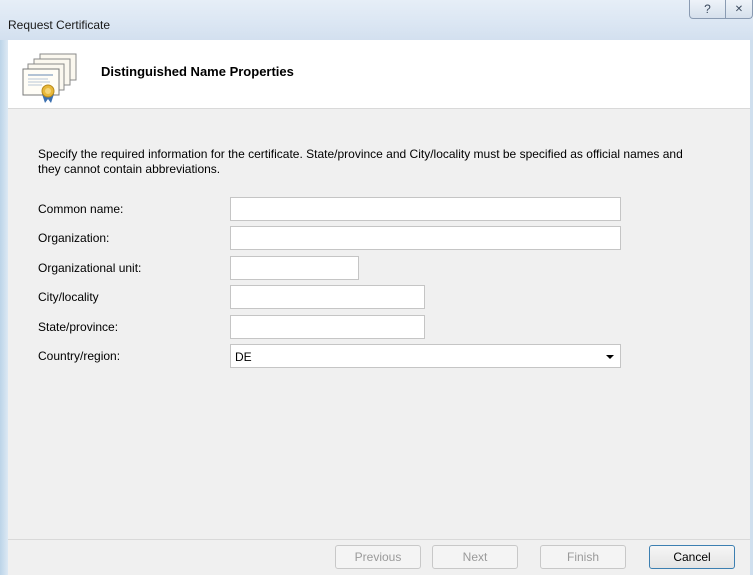  Describe the element at coordinates (49, 78) in the screenshot. I see `certificate-icon` at that location.